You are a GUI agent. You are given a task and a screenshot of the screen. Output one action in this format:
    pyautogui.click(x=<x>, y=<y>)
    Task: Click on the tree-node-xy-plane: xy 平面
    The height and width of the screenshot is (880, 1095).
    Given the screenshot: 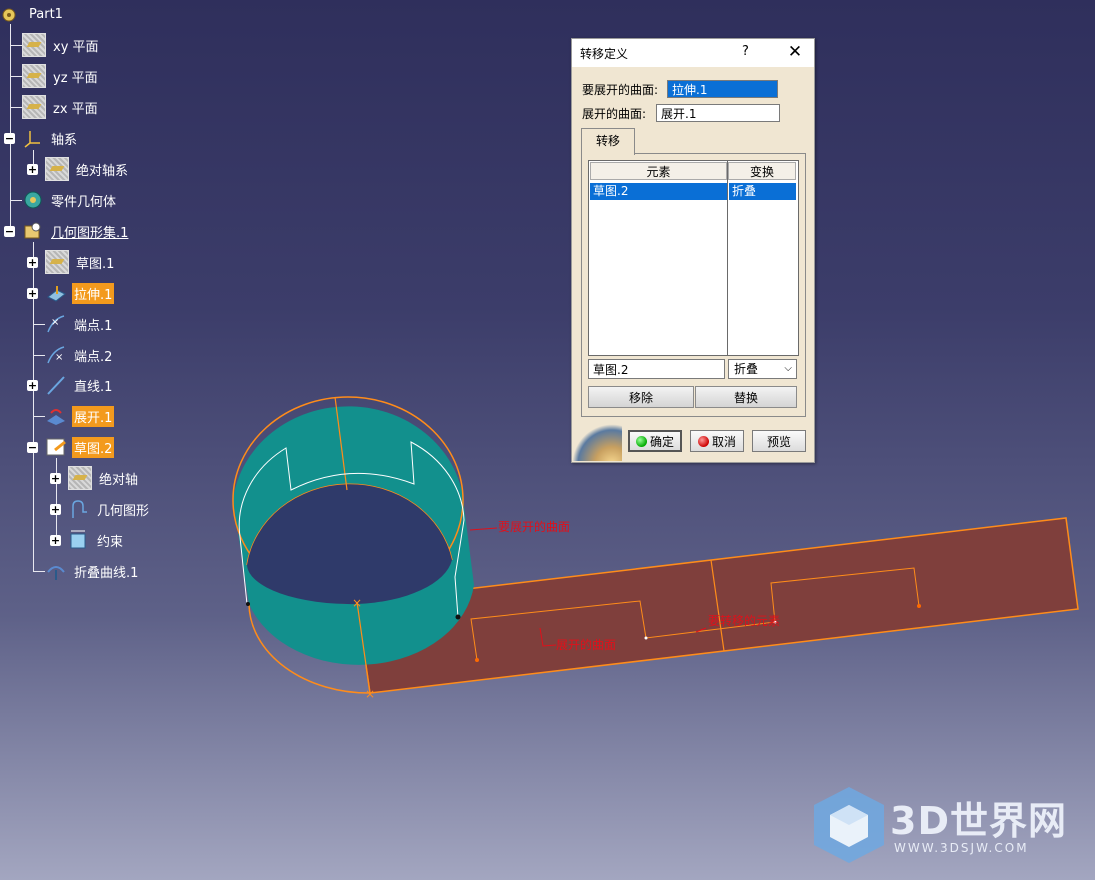 What is the action you would take?
    pyautogui.click(x=61, y=45)
    